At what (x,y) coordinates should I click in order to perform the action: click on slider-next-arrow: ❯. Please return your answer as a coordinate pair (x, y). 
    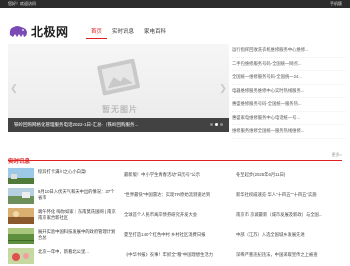
    Looking at the image, I should click on (223, 88).